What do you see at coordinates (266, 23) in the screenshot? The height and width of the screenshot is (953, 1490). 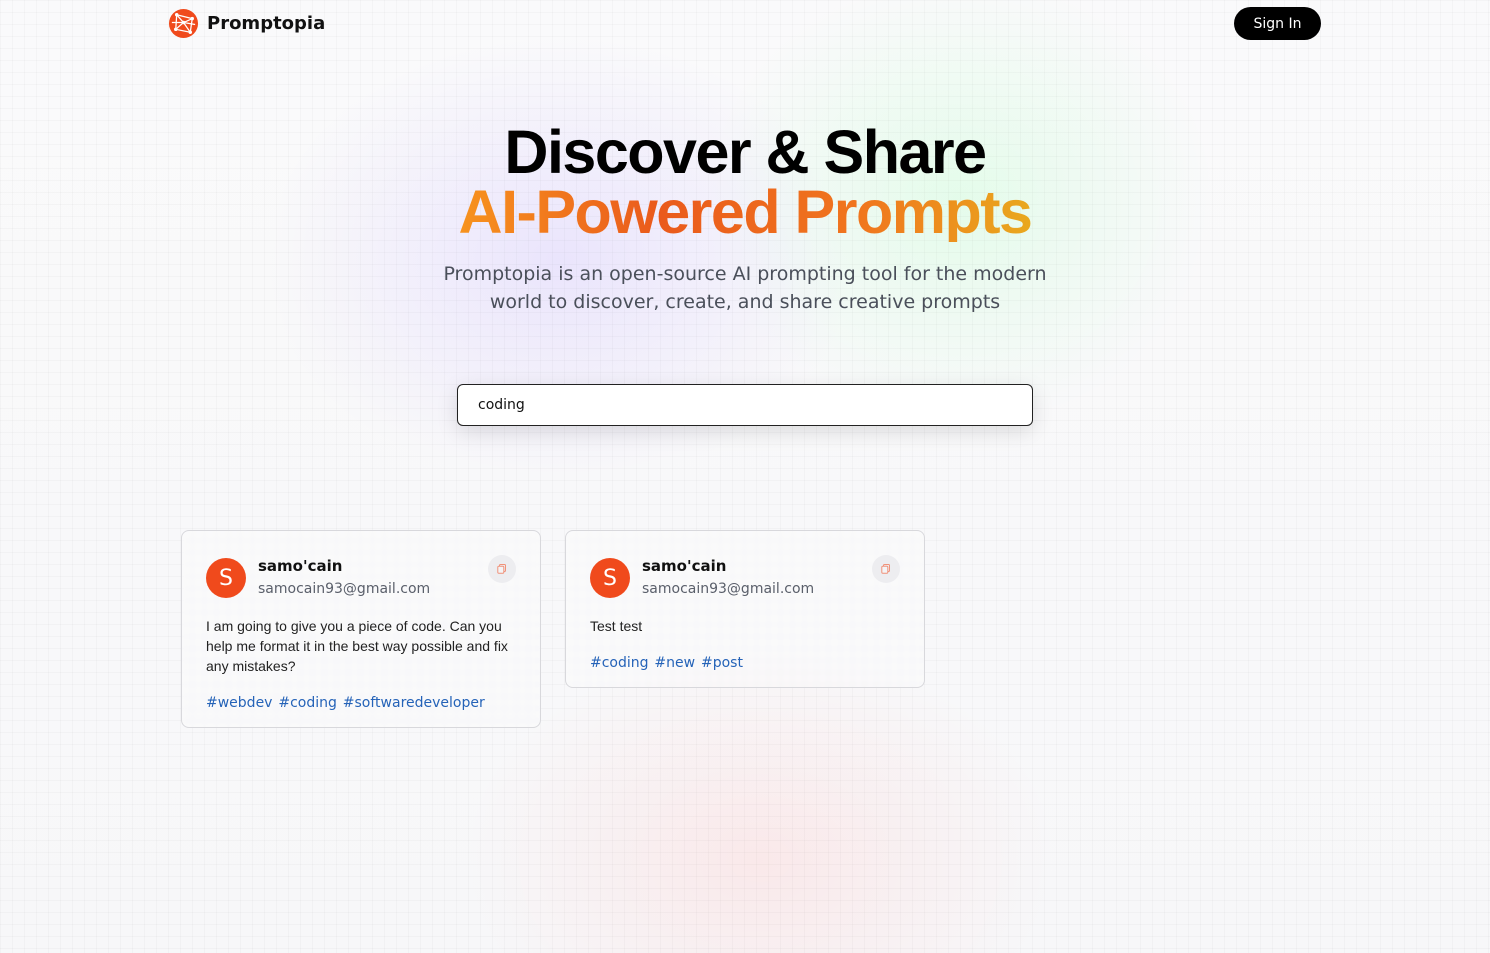 I see `brand-name: Promptopia` at bounding box center [266, 23].